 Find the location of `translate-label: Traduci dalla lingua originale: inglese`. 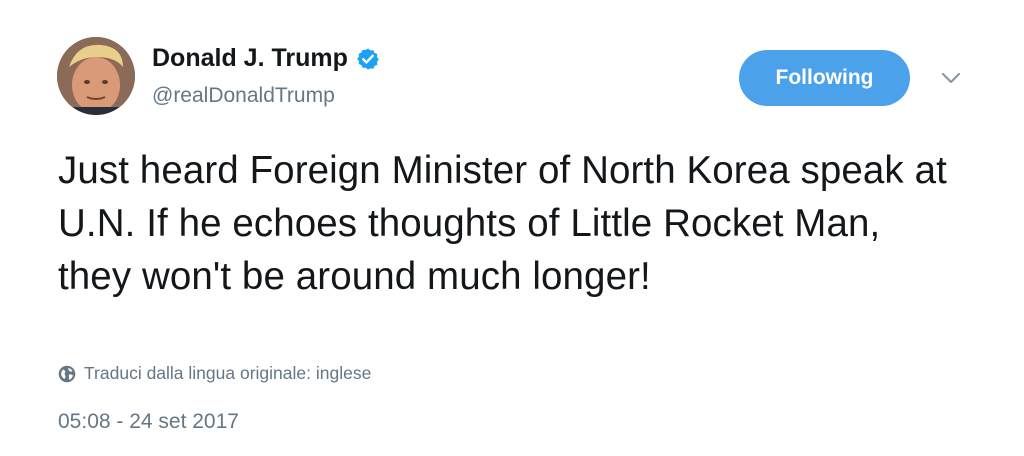

translate-label: Traduci dalla lingua originale: inglese is located at coordinates (227, 373).